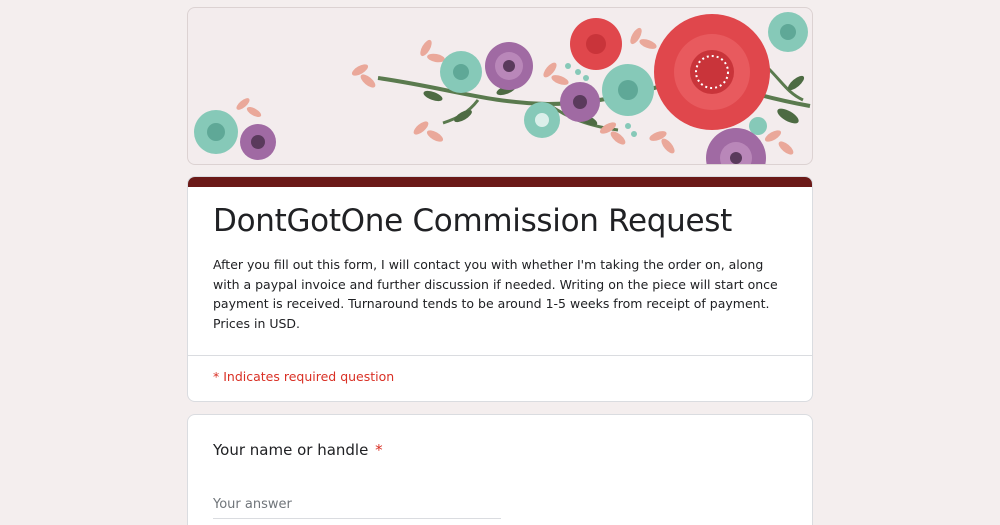 The height and width of the screenshot is (525, 1000). I want to click on question-label: Your name or handle *, so click(298, 450).